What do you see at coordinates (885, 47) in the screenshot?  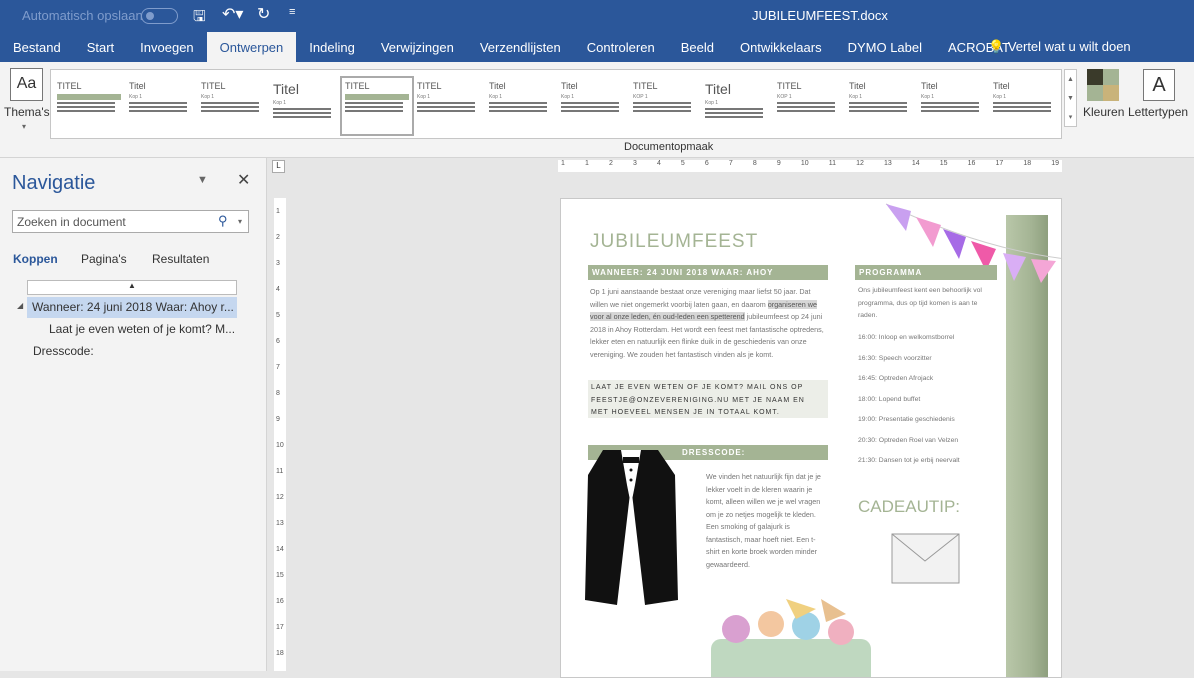 I see `tab-dymo-label: DYMO Label` at bounding box center [885, 47].